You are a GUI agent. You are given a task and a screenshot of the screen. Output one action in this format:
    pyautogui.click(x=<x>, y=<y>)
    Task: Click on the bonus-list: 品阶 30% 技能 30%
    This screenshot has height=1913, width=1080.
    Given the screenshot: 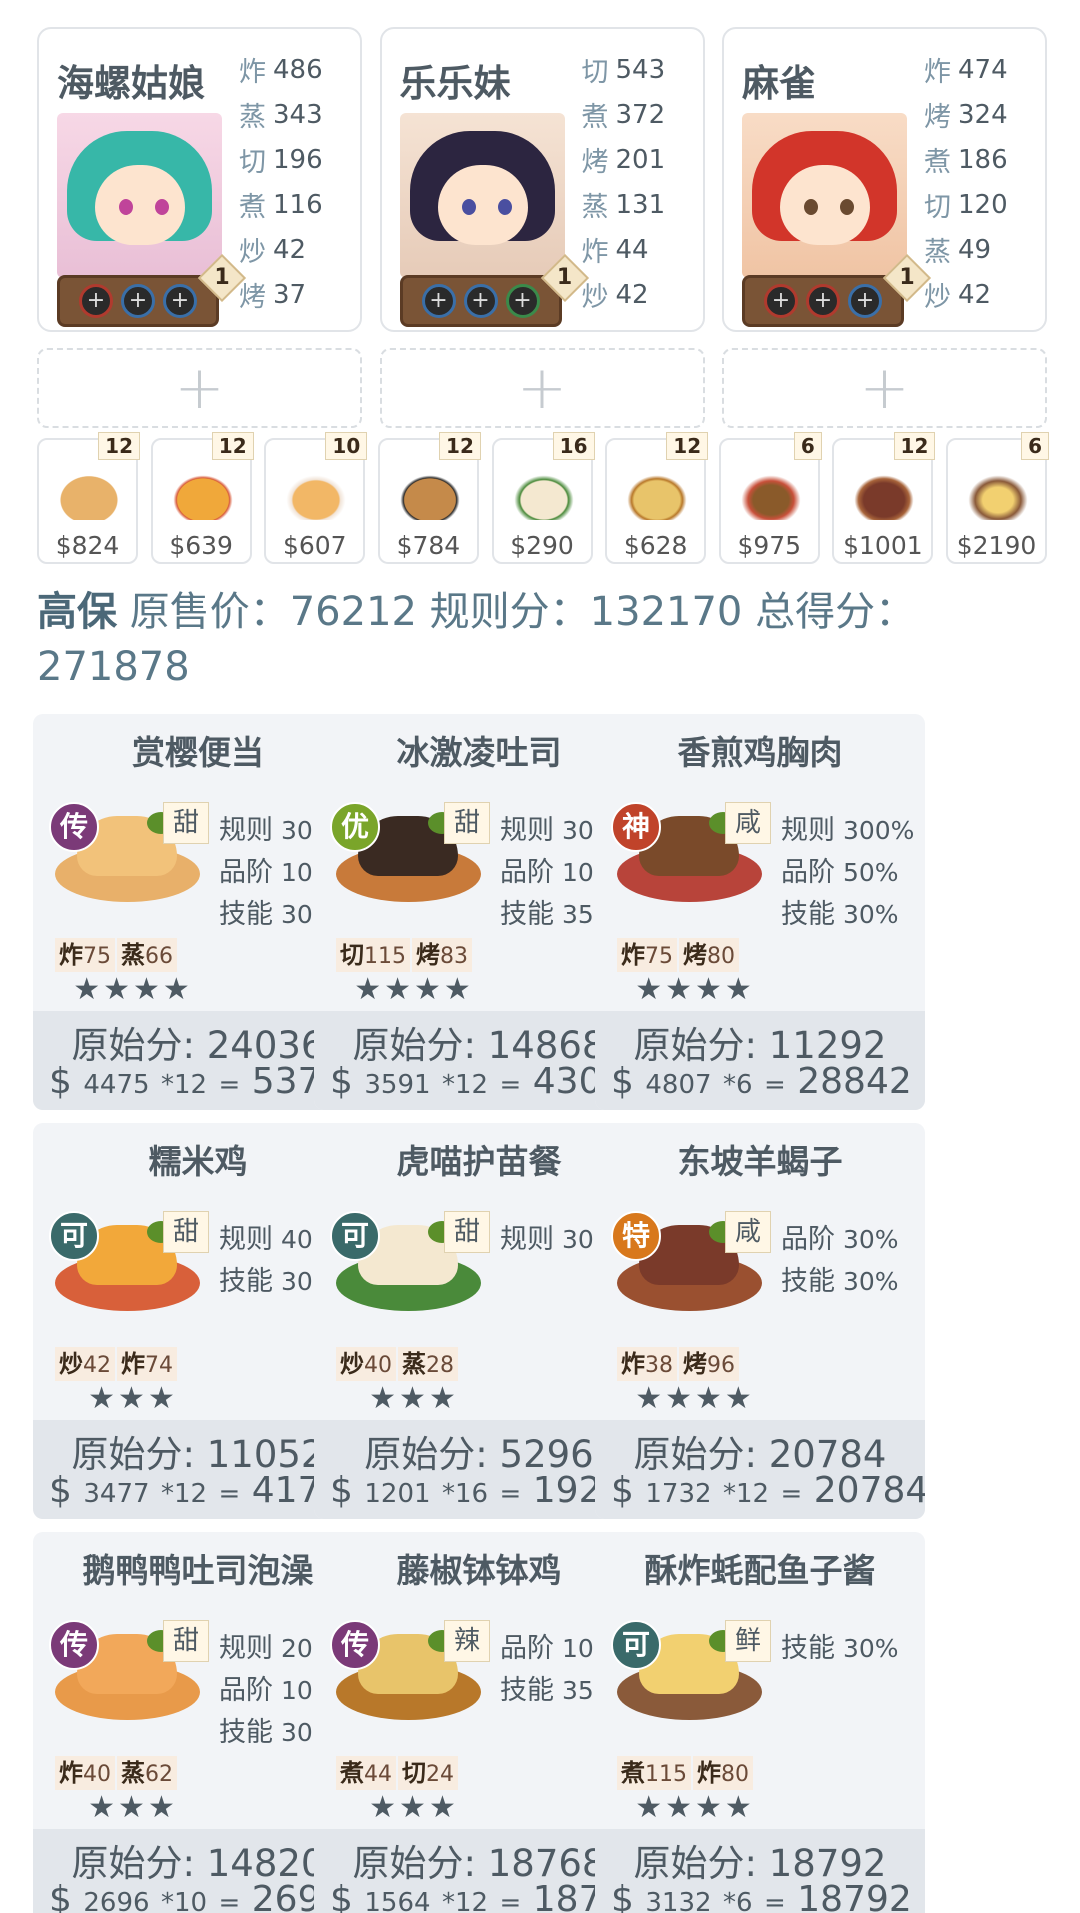 What is the action you would take?
    pyautogui.click(x=851, y=1259)
    